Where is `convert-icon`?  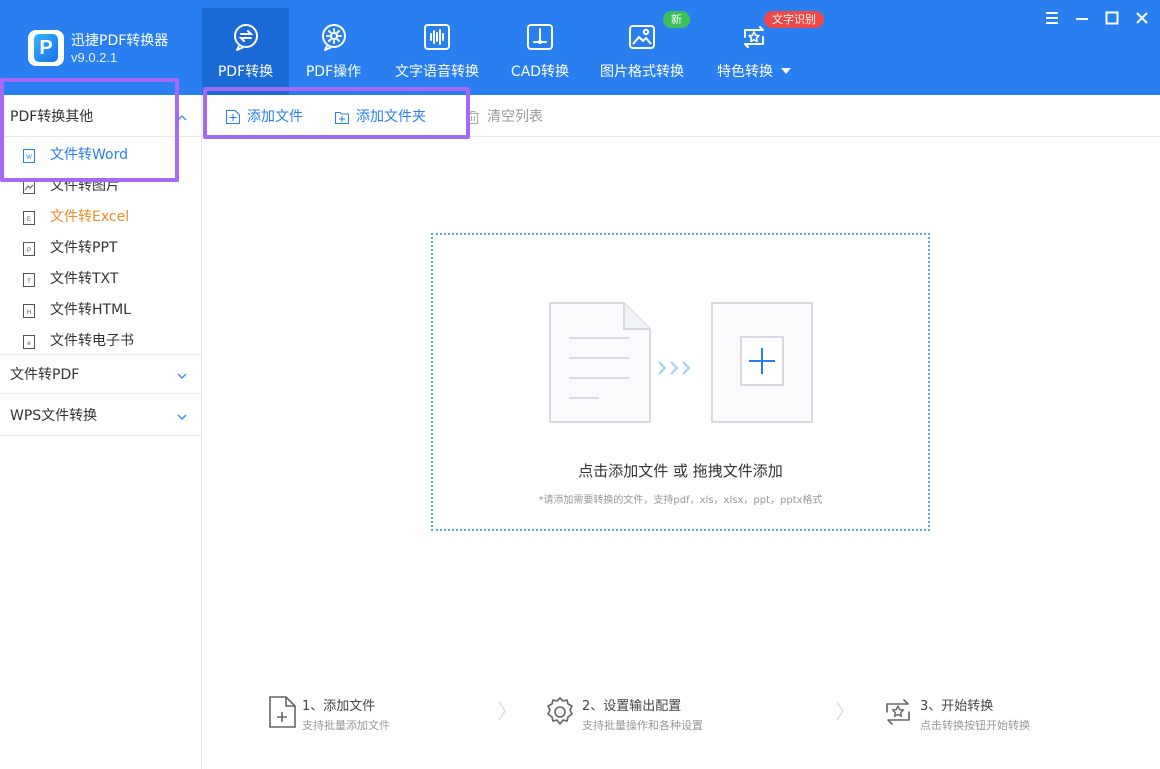
convert-icon is located at coordinates (245, 37).